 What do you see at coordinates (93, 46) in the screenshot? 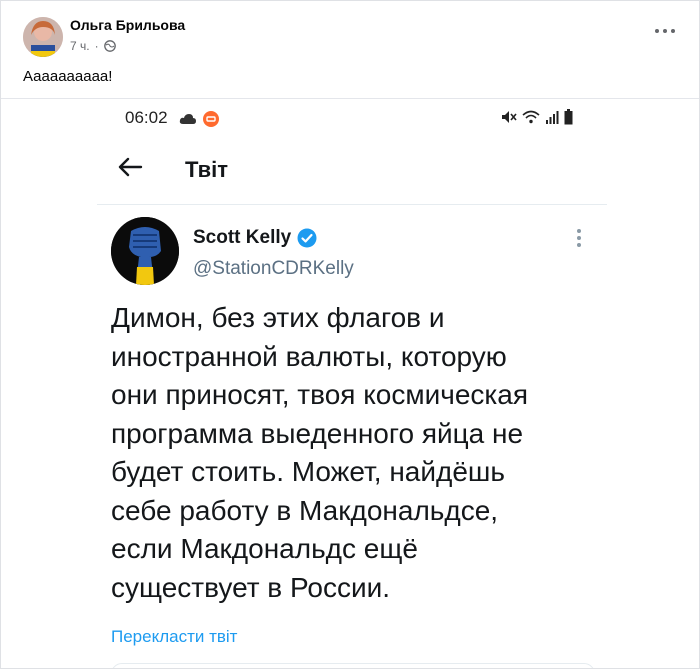
I see `post-meta: 7 ч. ·` at bounding box center [93, 46].